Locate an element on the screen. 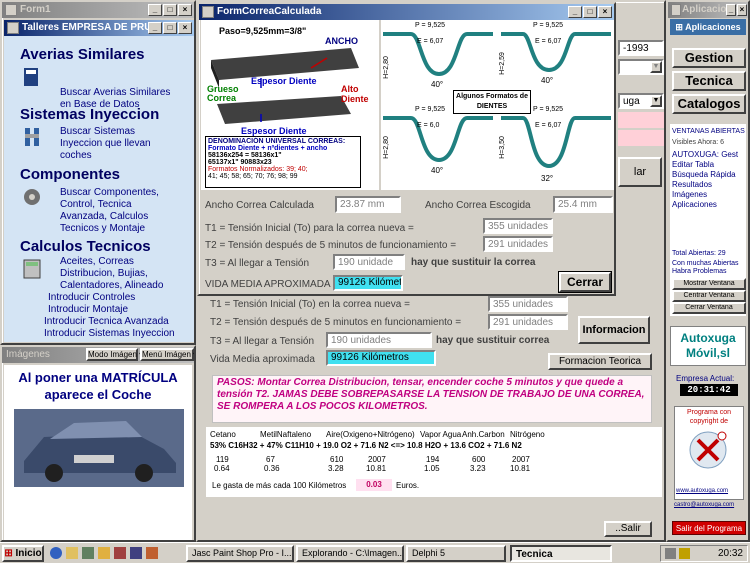 Image resolution: width=750 pixels, height=563 pixels. ancho-esc-value: 25.4 mm is located at coordinates (583, 204).